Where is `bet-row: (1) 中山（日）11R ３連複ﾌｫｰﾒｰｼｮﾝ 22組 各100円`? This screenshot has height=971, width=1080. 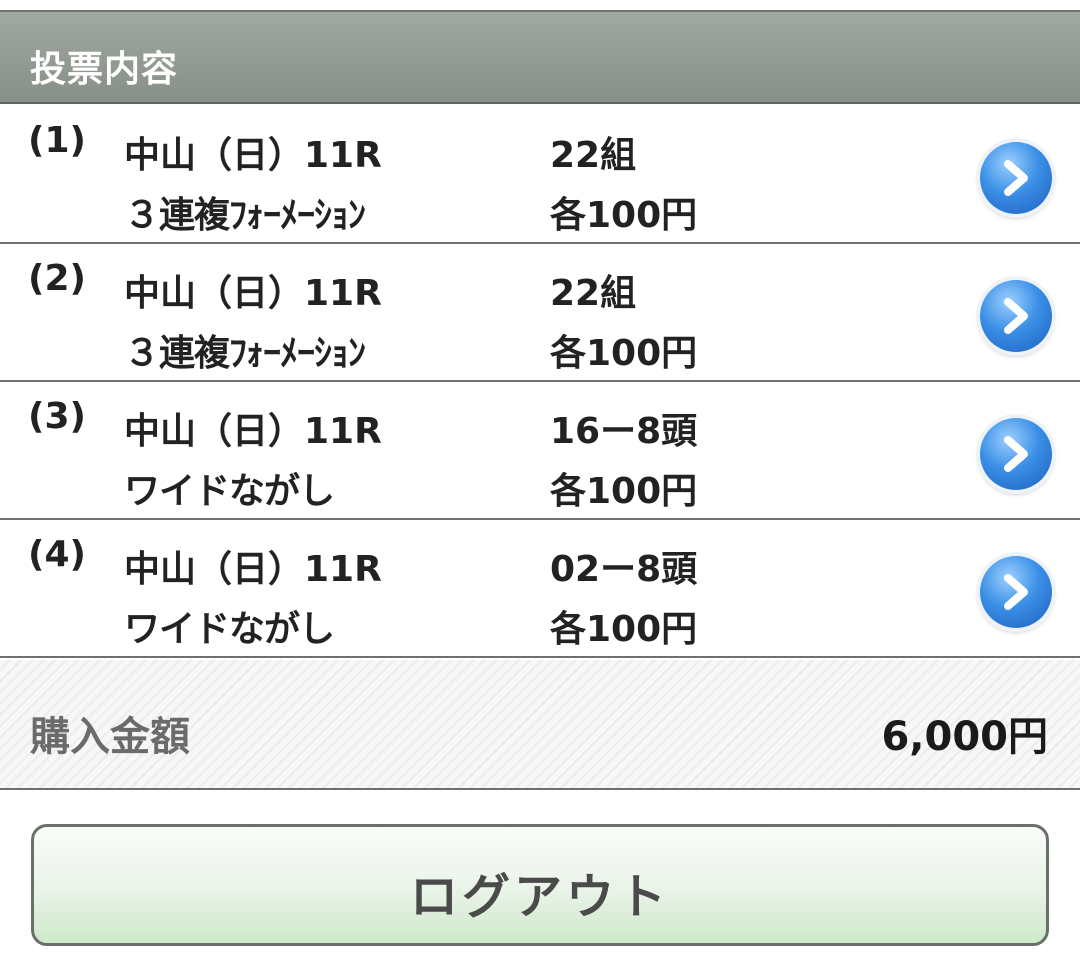
bet-row: (1) 中山（日）11R ３連複ﾌｫｰﾒｰｼｮﾝ 22組 各100円 is located at coordinates (540, 175).